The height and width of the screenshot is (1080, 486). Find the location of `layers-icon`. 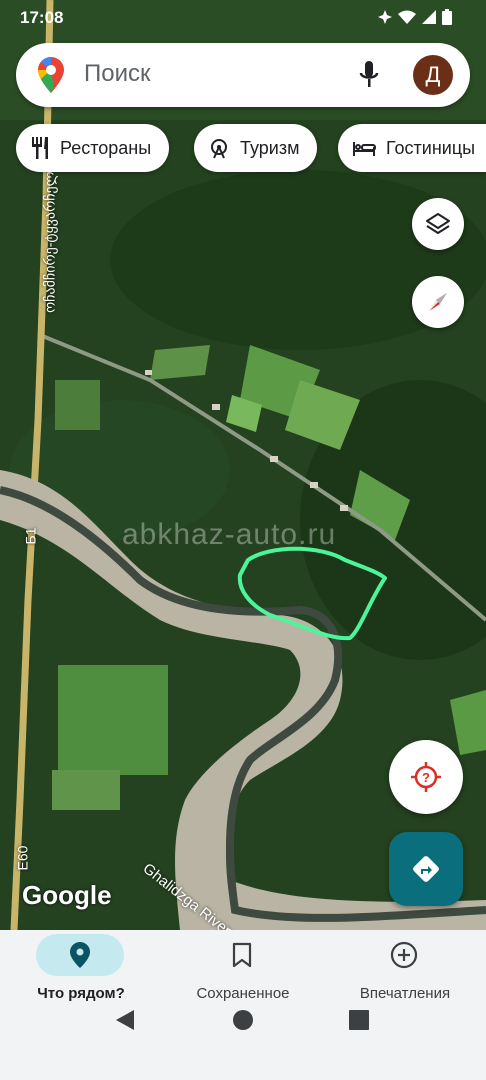

layers-icon is located at coordinates (438, 223).